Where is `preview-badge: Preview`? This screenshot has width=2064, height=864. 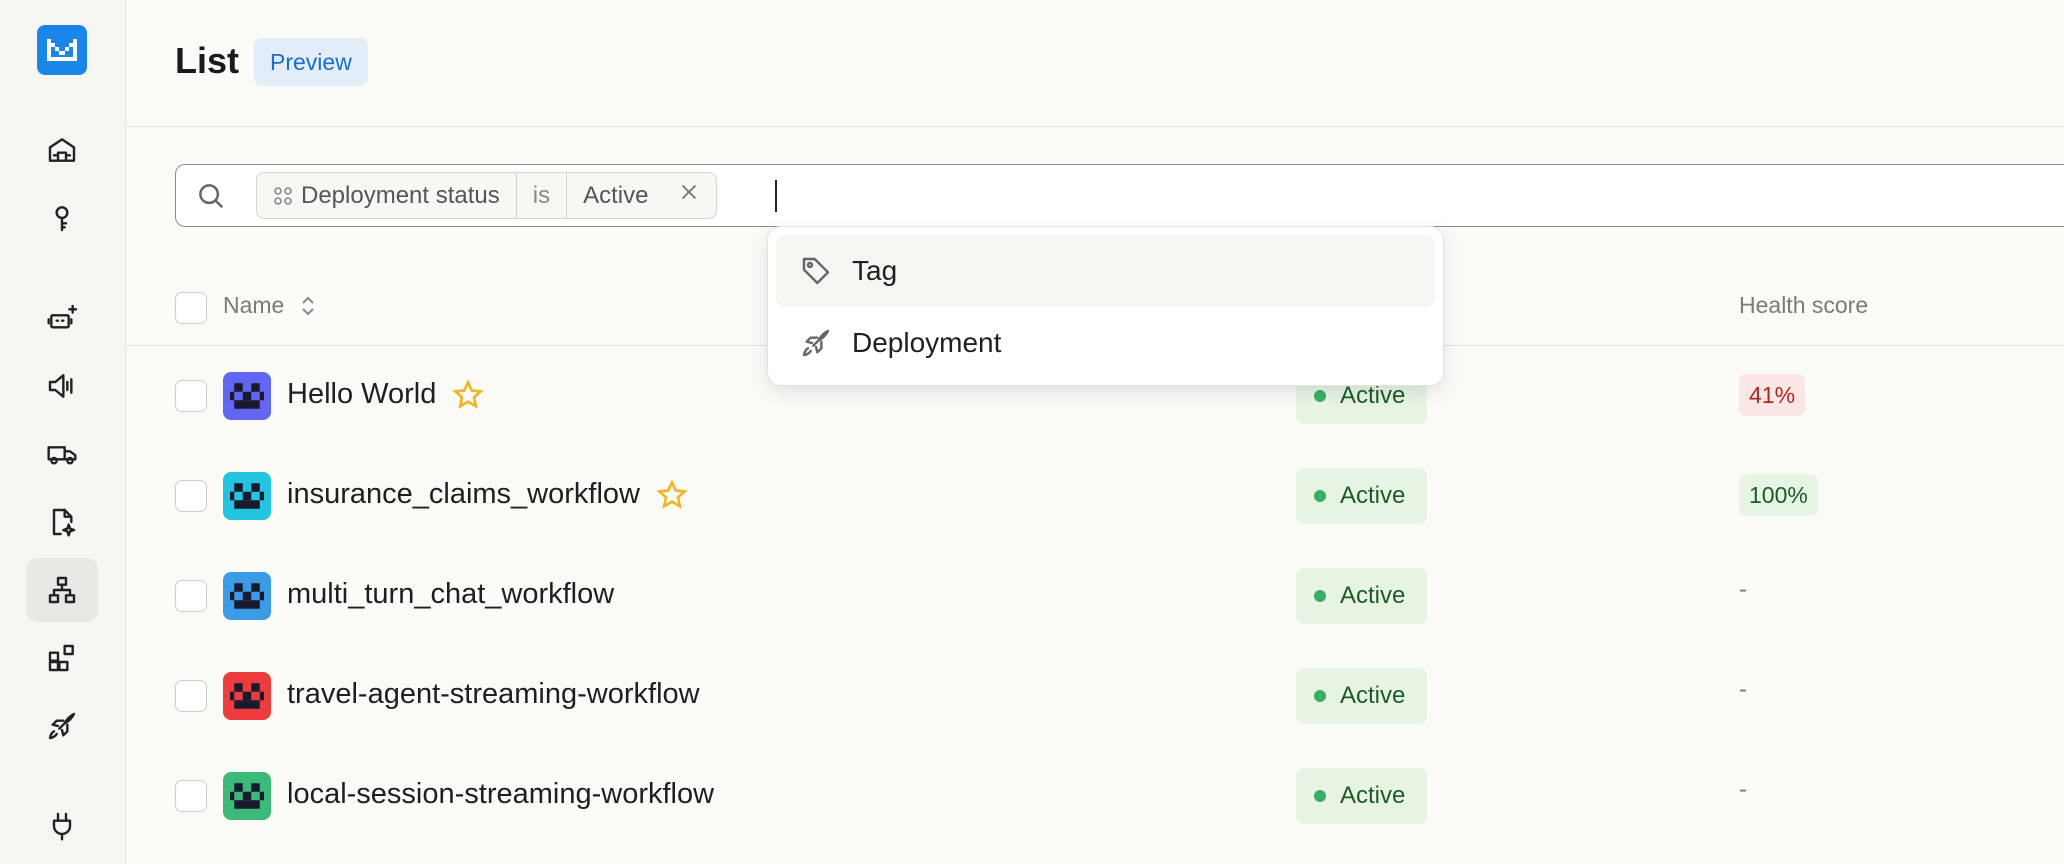 preview-badge: Preview is located at coordinates (311, 62).